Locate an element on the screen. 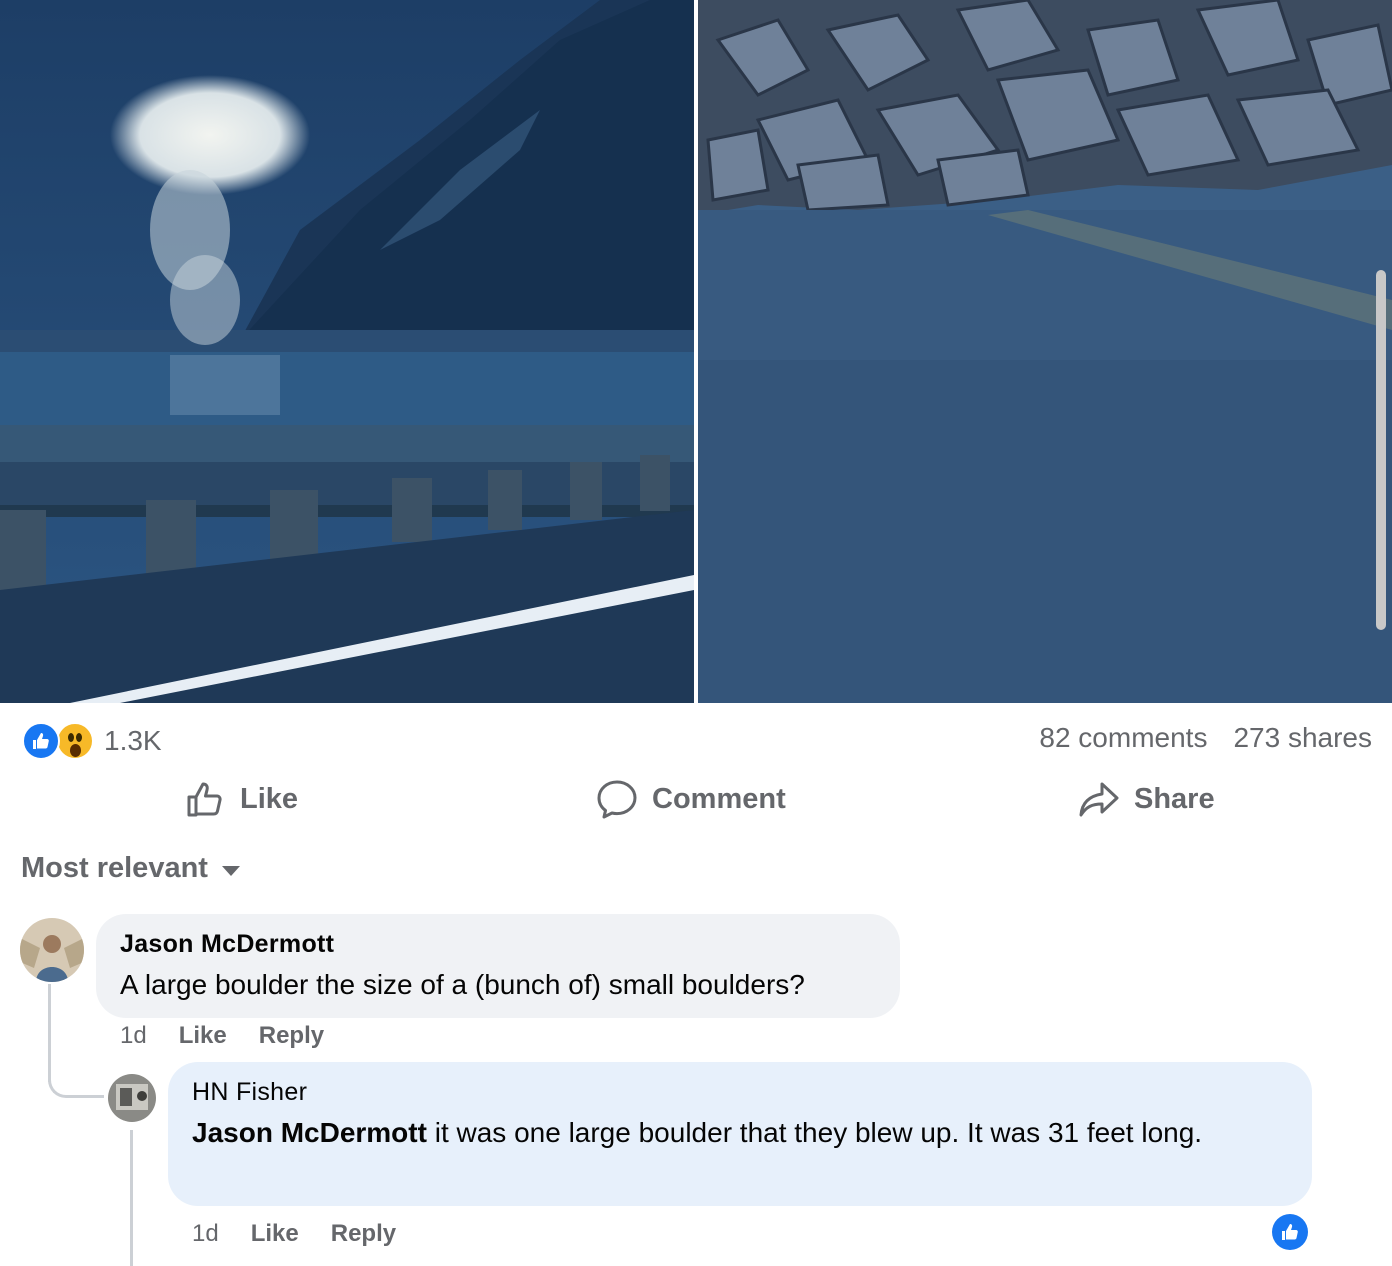 The image size is (1392, 1266). comment-like-icon is located at coordinates (1290, 1232).